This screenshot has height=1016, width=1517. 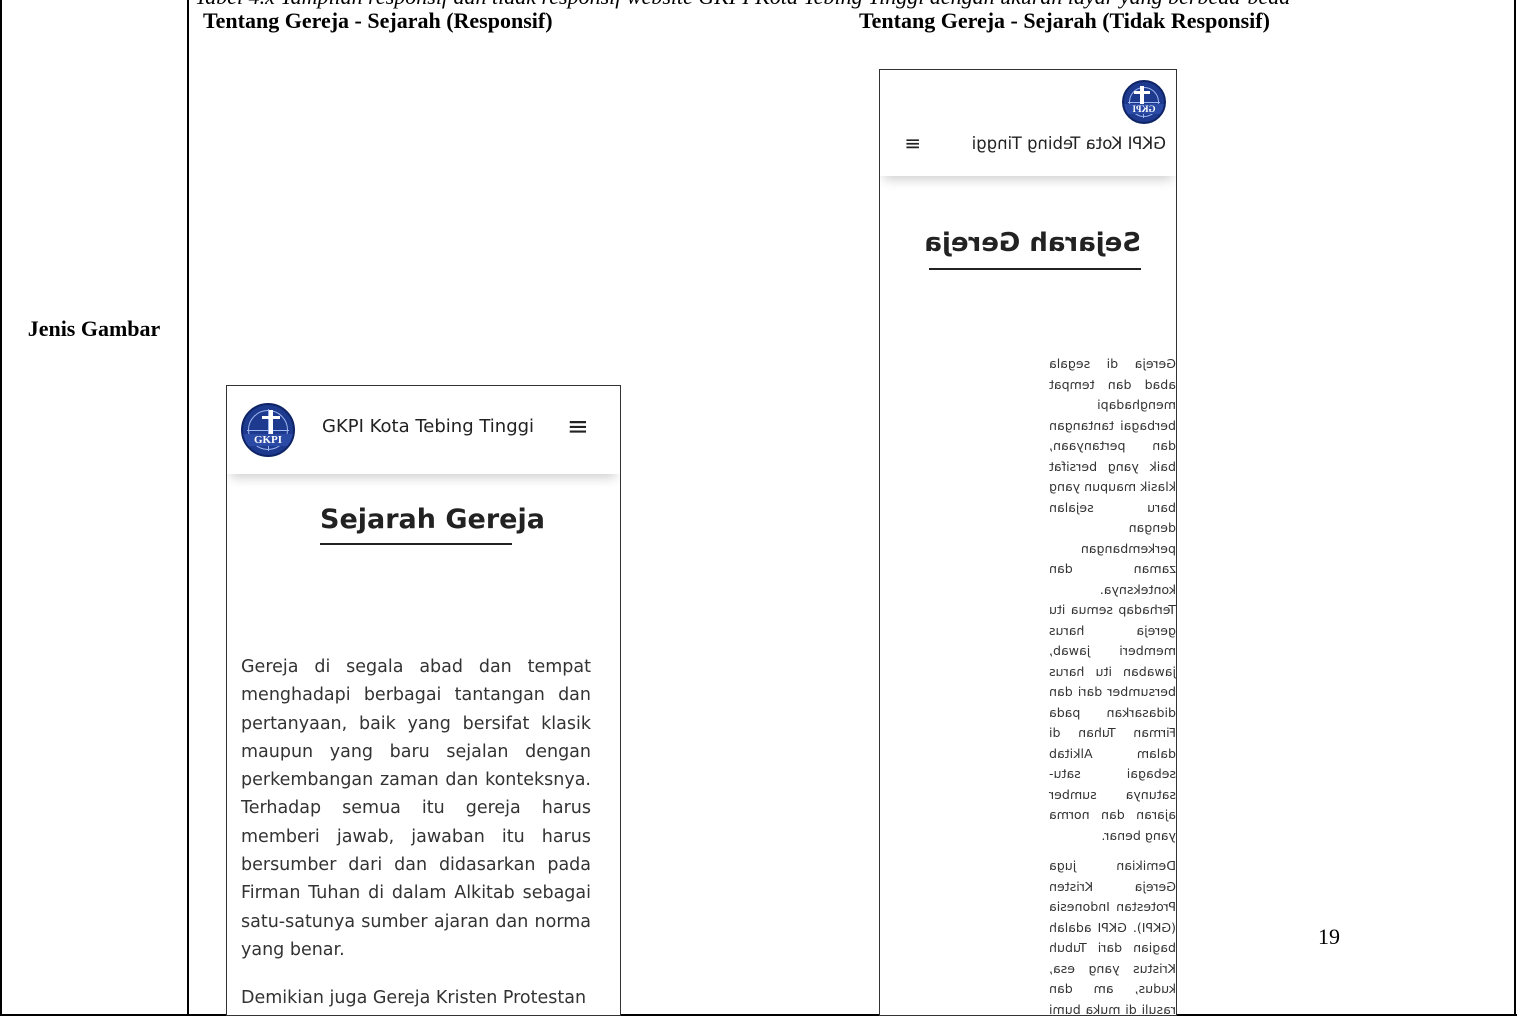 I want to click on site-navbar: GKPI GKPI Kota Tebing Tinggi ≡, so click(x=423, y=430).